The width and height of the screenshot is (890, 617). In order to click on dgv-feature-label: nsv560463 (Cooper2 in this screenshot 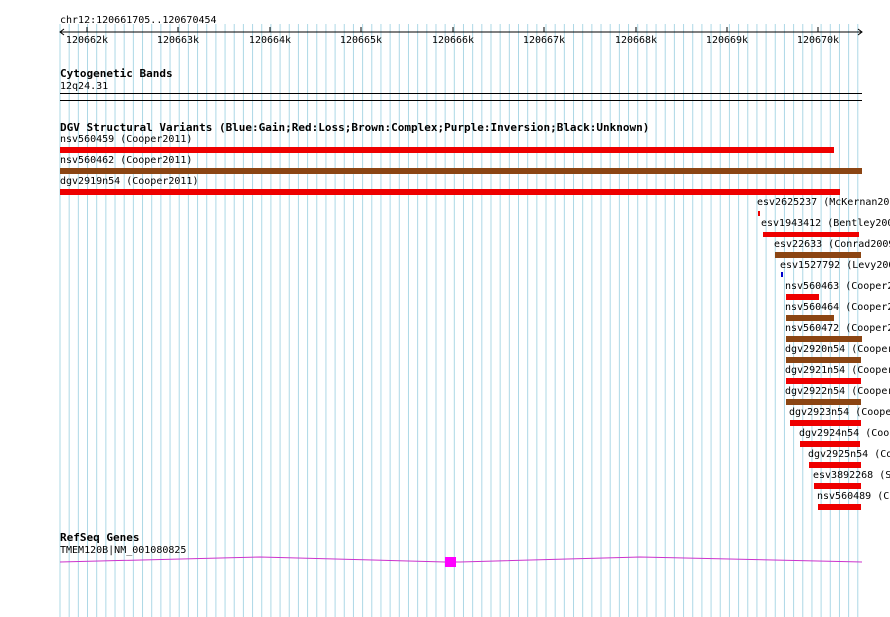, I will do `click(837, 286)`.